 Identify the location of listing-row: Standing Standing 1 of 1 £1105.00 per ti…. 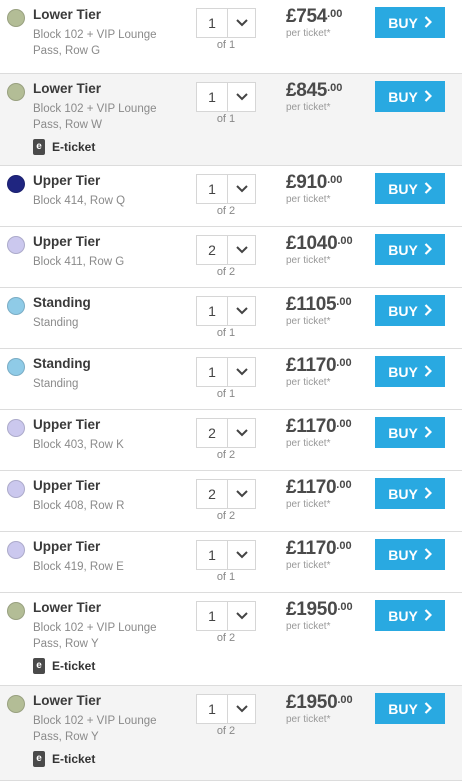
(231, 318).